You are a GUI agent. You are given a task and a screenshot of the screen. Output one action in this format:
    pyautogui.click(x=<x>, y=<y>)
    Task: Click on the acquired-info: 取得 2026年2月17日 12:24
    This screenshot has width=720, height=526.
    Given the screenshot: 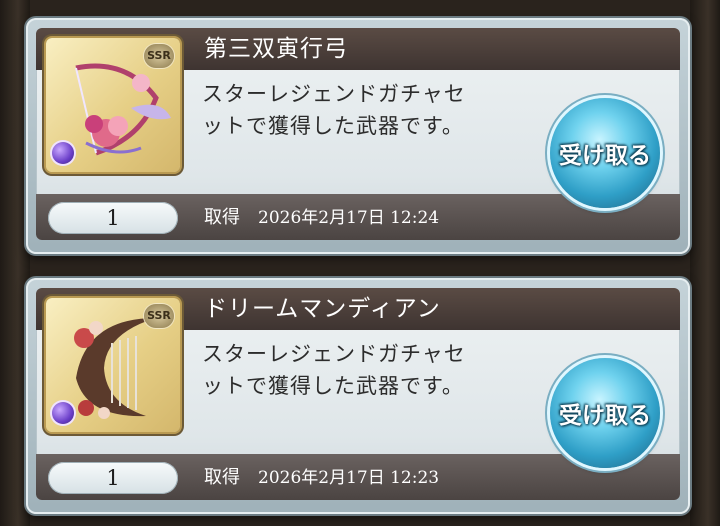 What is the action you would take?
    pyautogui.click(x=321, y=218)
    